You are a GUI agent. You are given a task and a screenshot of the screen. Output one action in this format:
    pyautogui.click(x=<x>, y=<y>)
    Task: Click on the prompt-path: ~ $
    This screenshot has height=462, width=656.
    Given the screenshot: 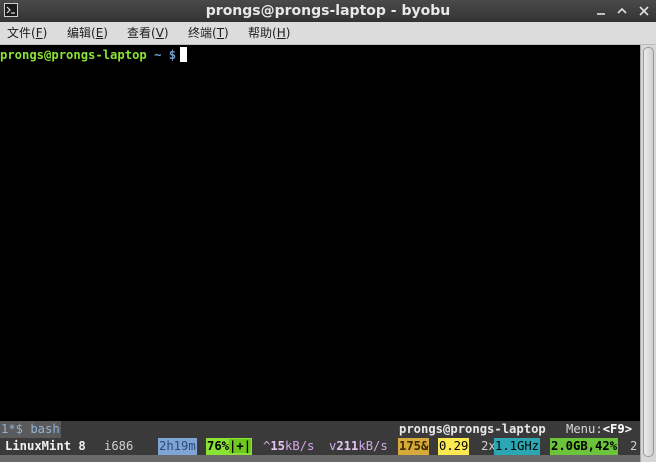 What is the action you would take?
    pyautogui.click(x=161, y=55)
    